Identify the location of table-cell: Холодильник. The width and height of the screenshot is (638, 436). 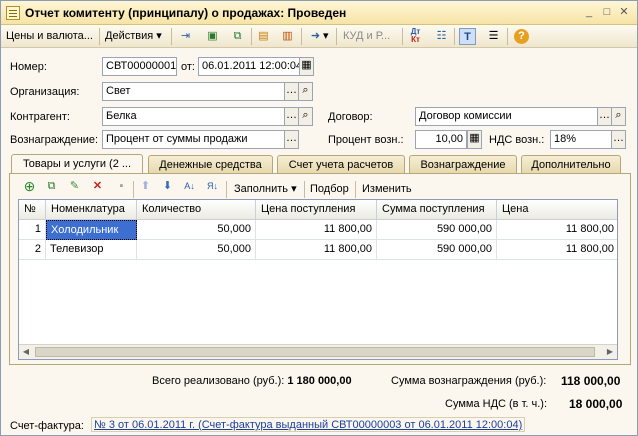
(91, 230).